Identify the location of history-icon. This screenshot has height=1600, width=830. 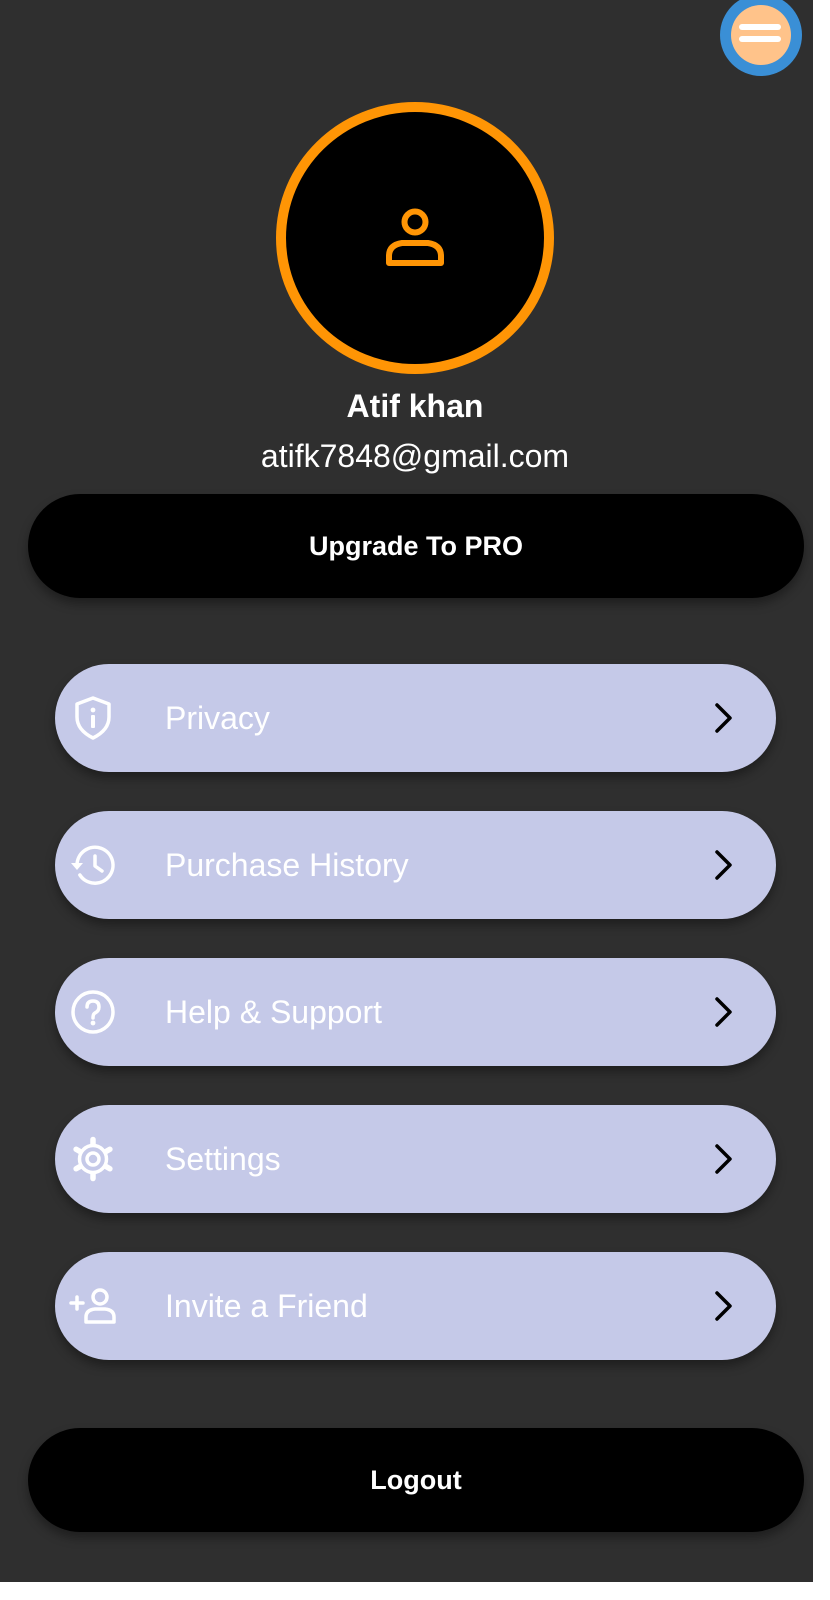
(93, 865).